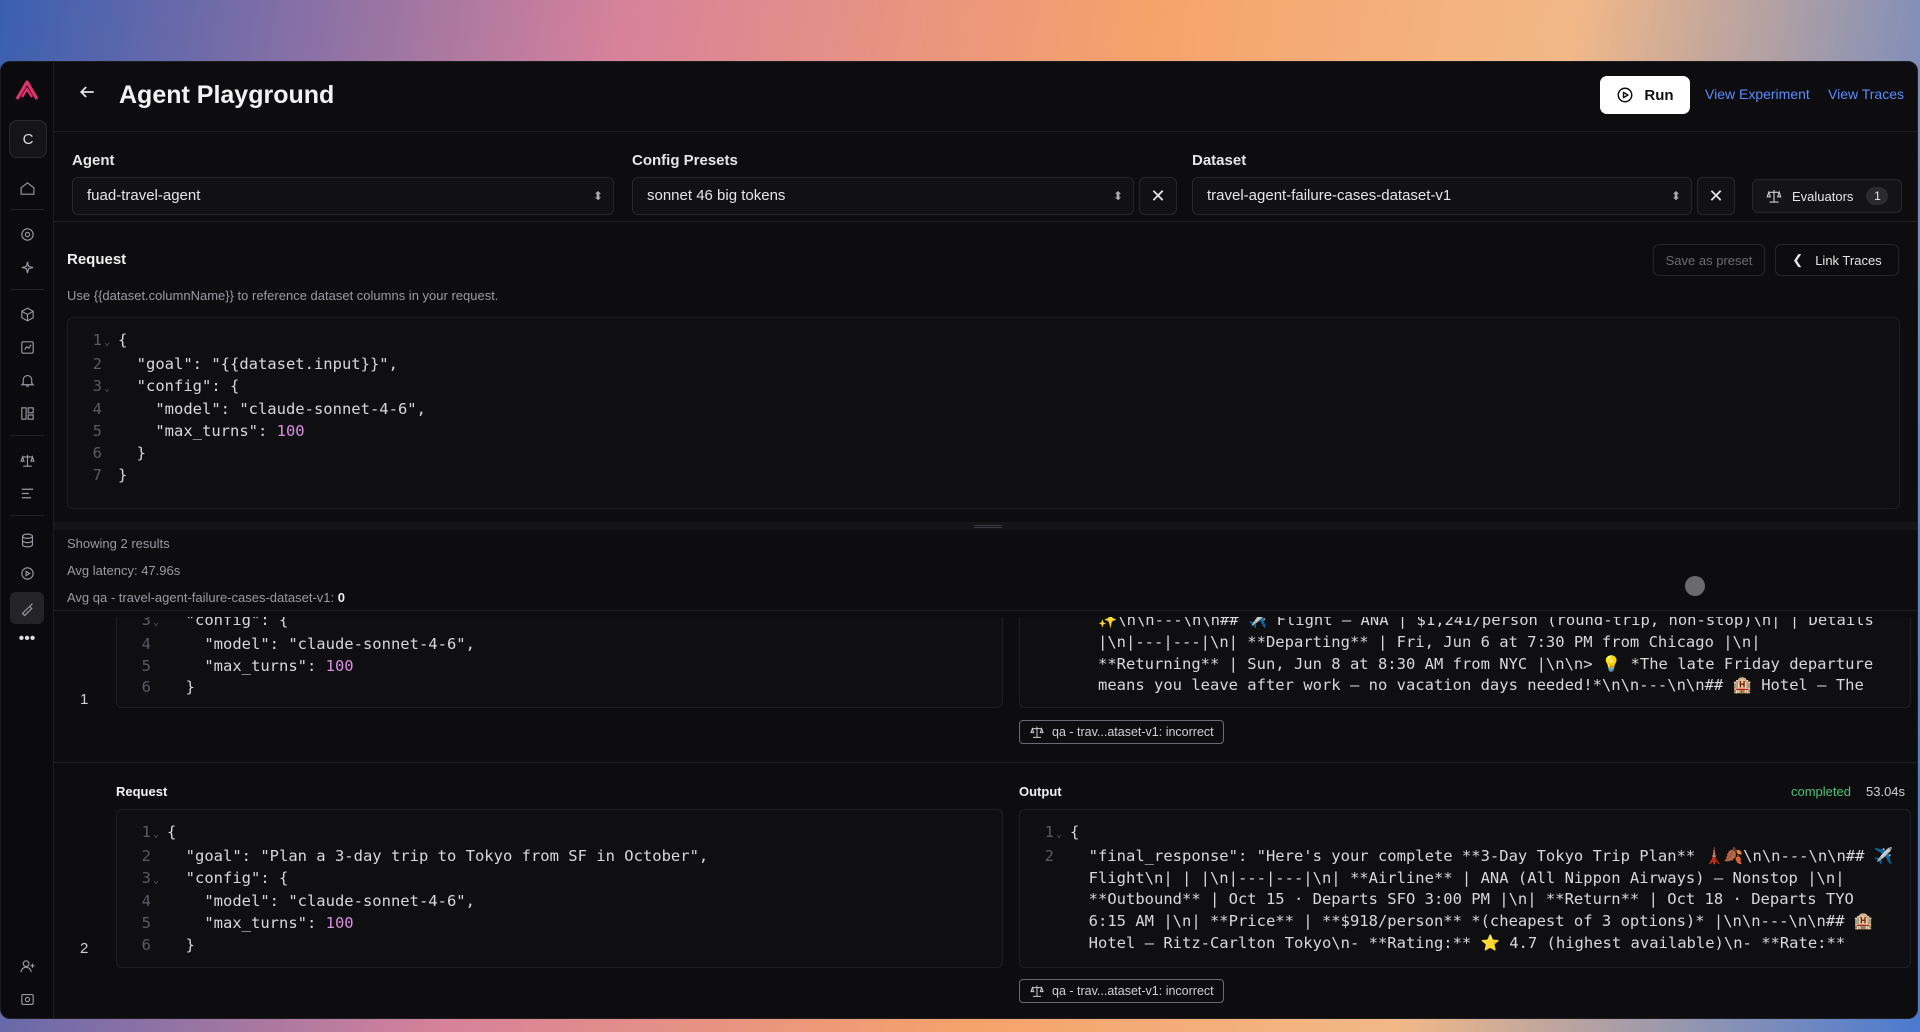 Image resolution: width=1920 pixels, height=1032 pixels. I want to click on code-line: 2 "goal": "{{dataset.input}}",, so click(983, 365).